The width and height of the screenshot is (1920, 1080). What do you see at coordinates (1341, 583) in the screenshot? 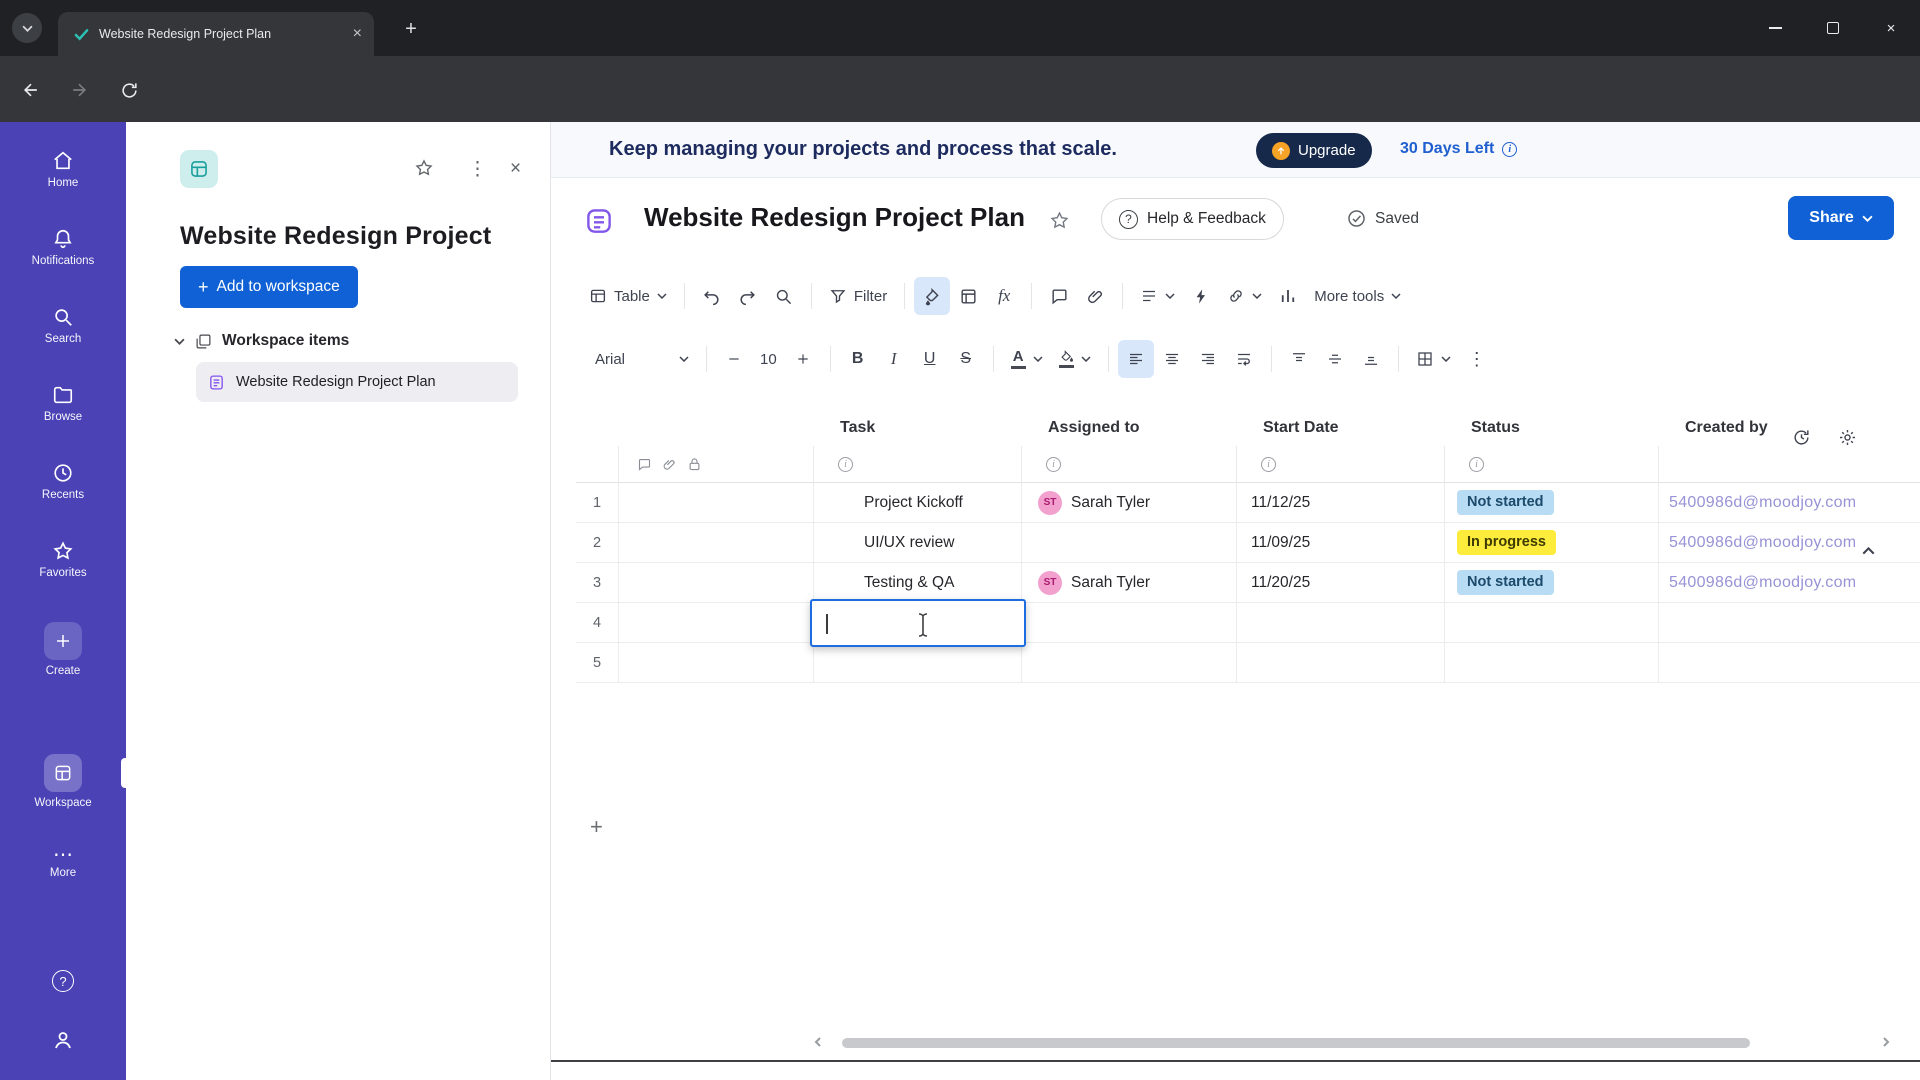
I see `cell-start-date: 11/20/25` at bounding box center [1341, 583].